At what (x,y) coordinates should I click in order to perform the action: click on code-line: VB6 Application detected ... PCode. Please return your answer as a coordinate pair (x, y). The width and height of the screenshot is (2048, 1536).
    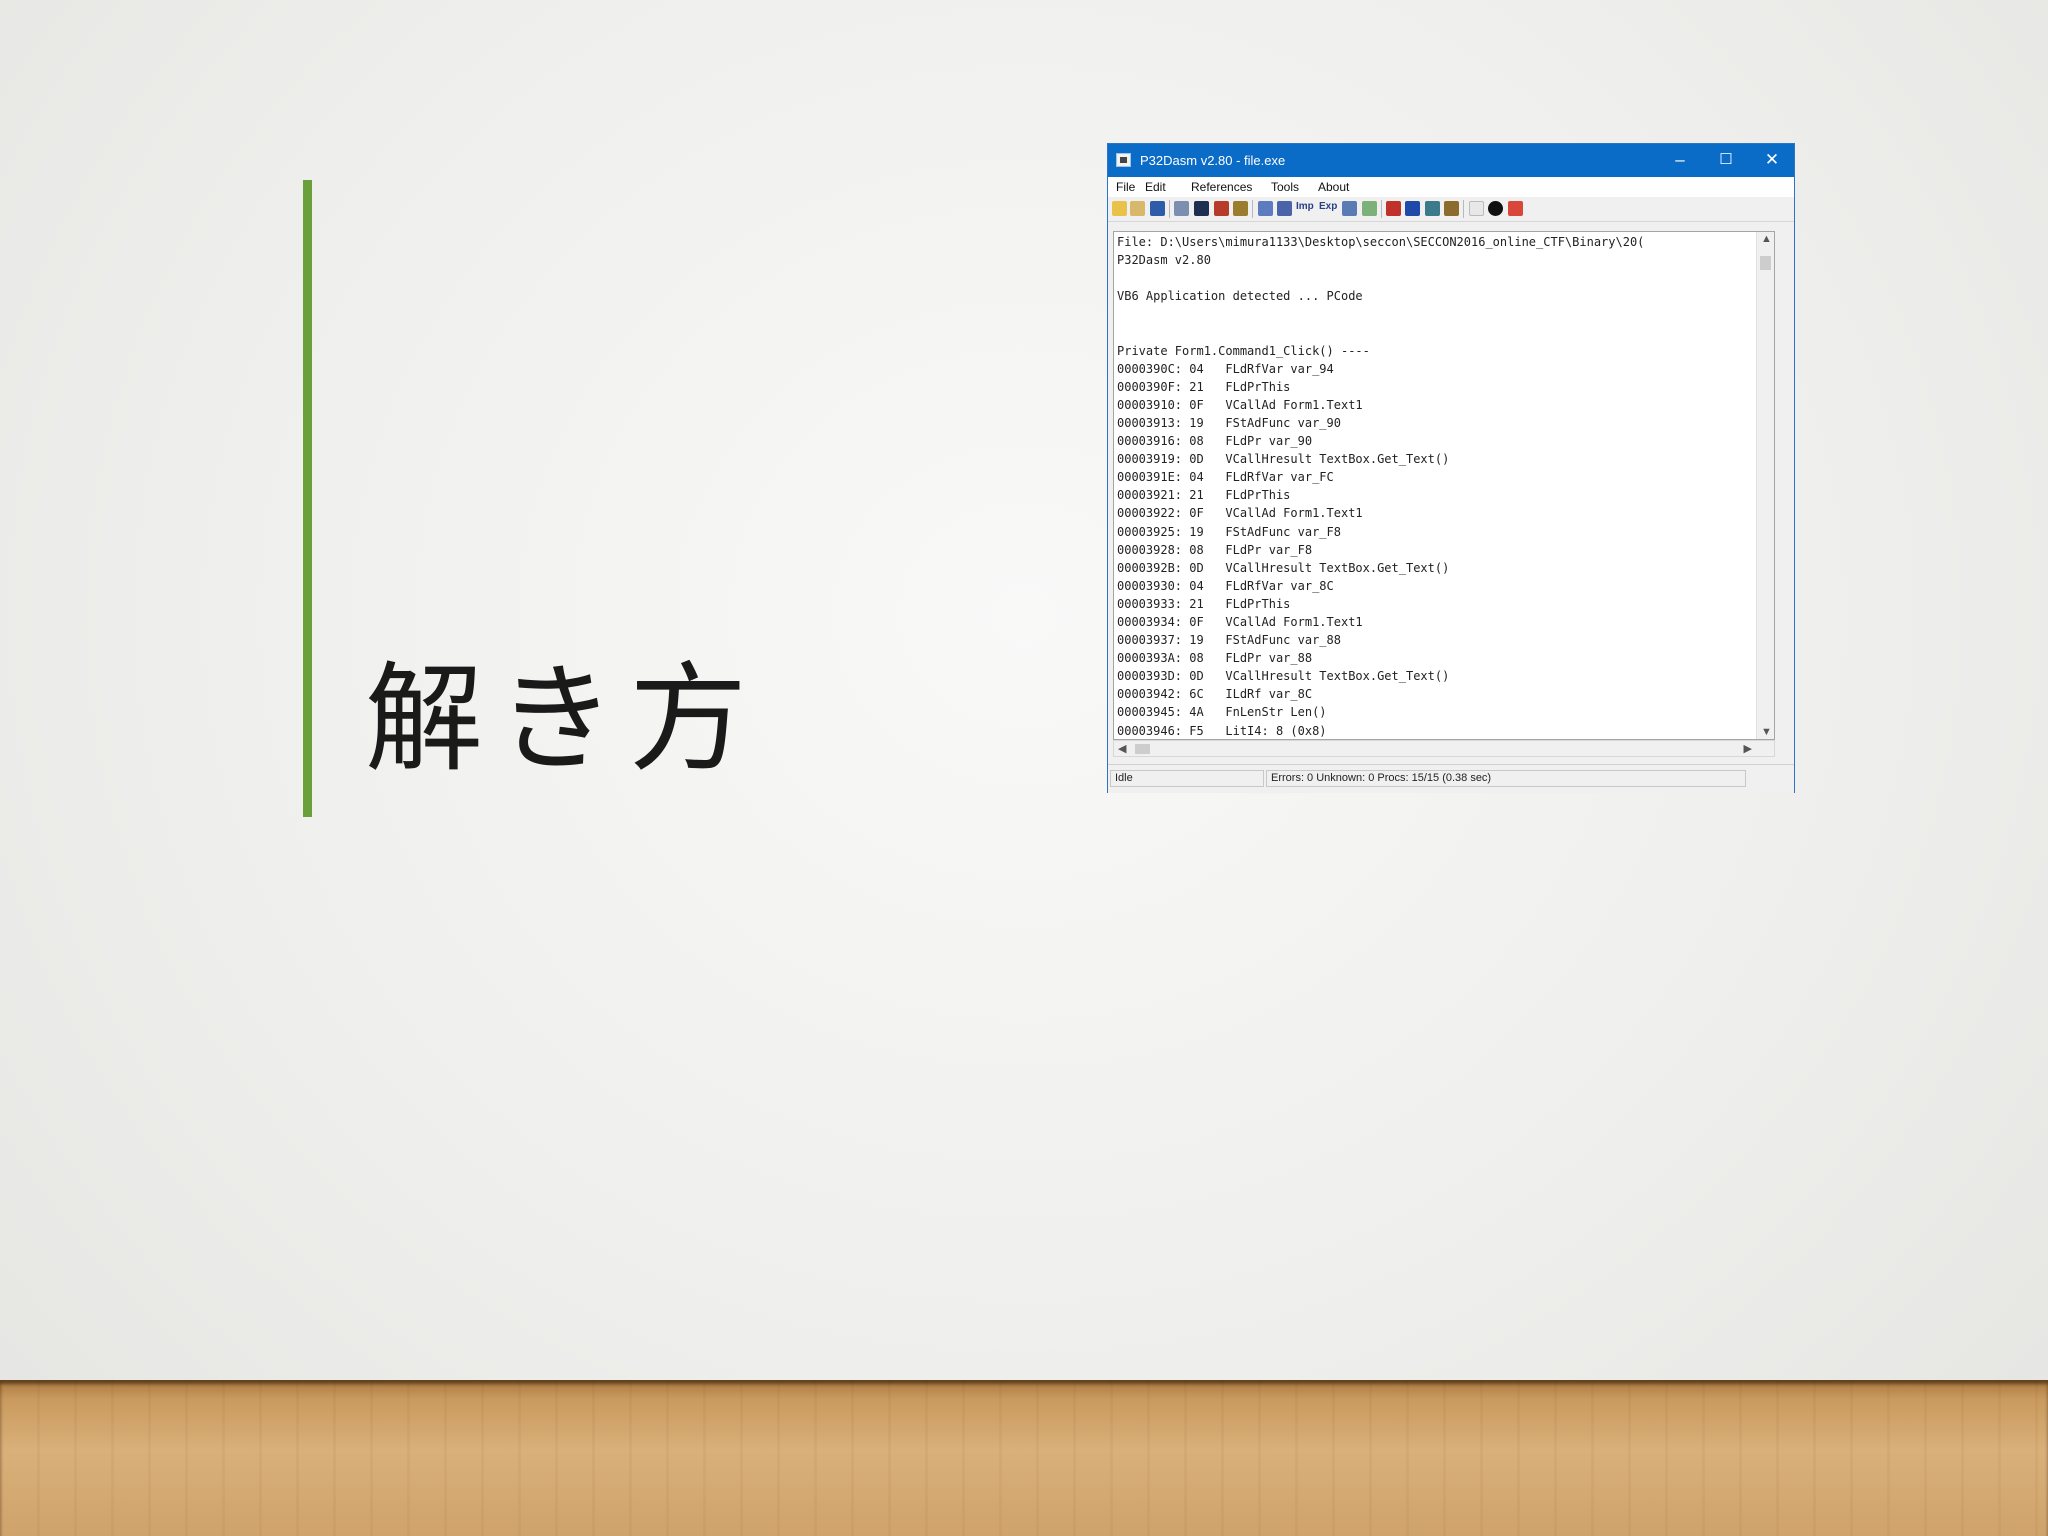
    Looking at the image, I should click on (1240, 296).